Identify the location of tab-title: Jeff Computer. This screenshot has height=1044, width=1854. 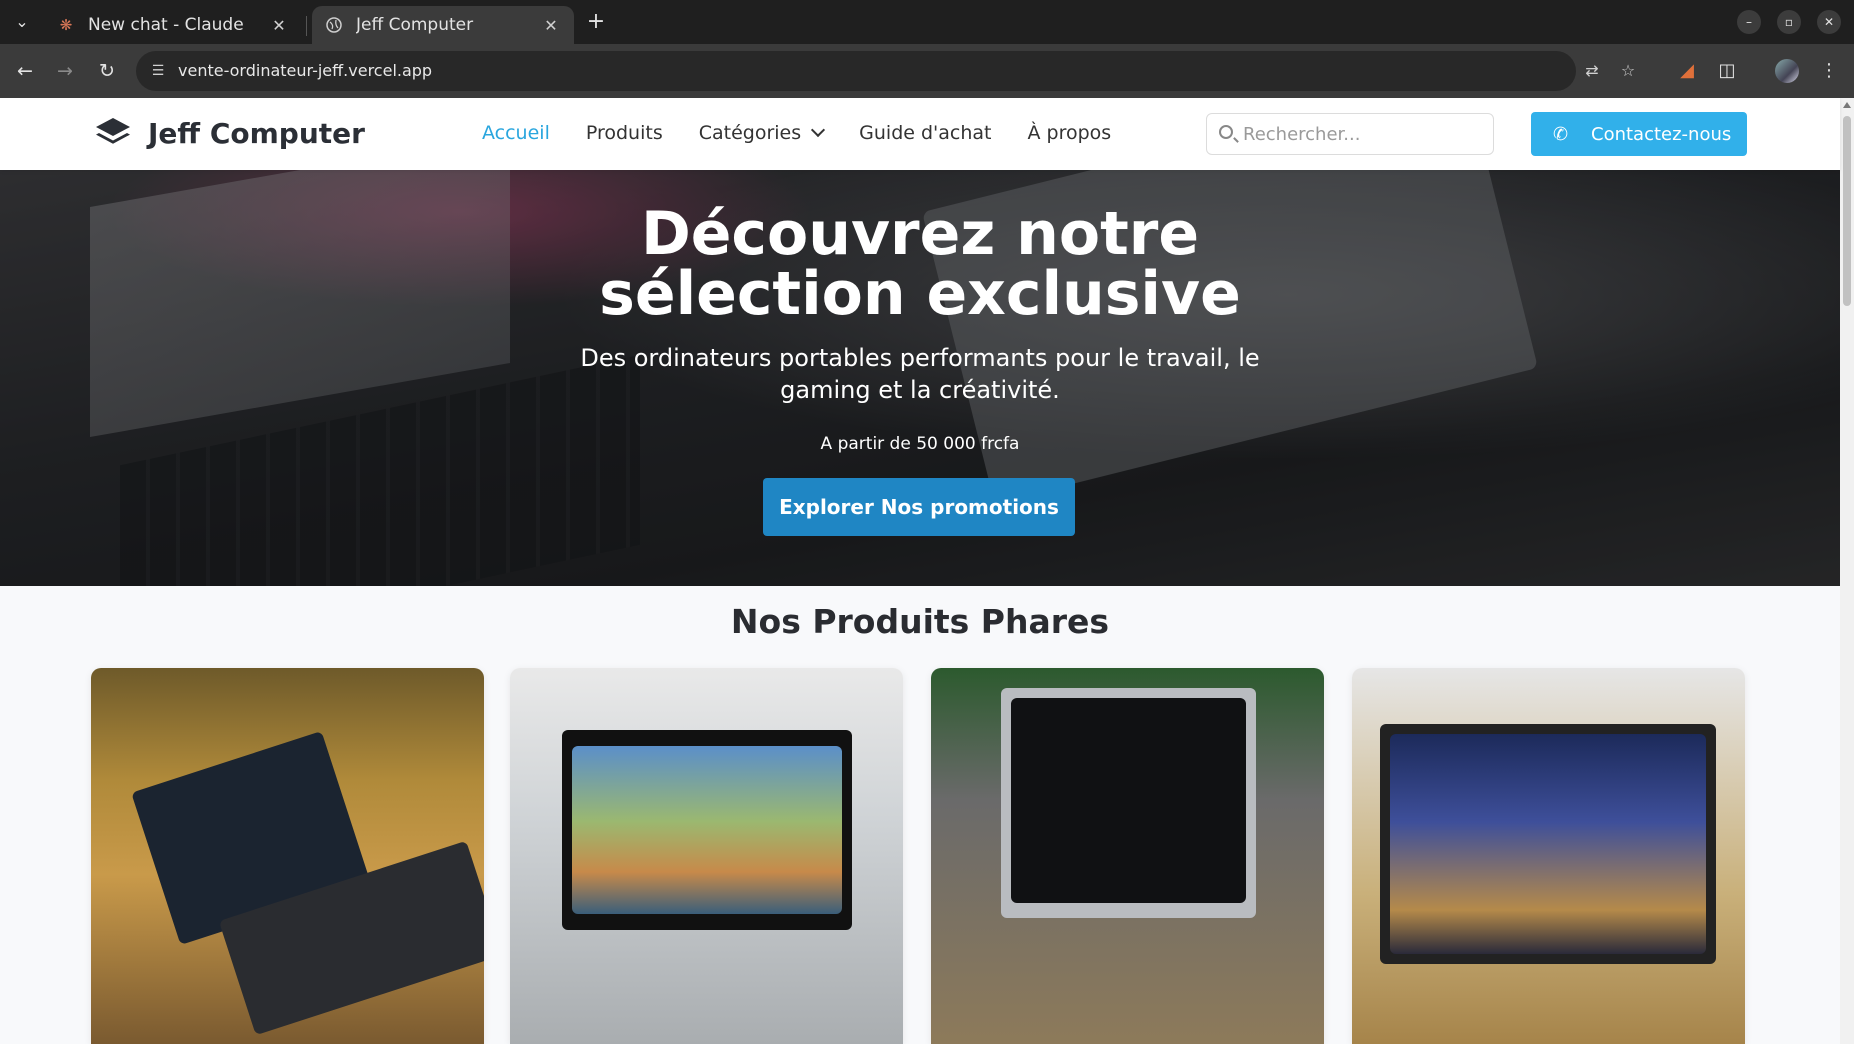
(415, 25).